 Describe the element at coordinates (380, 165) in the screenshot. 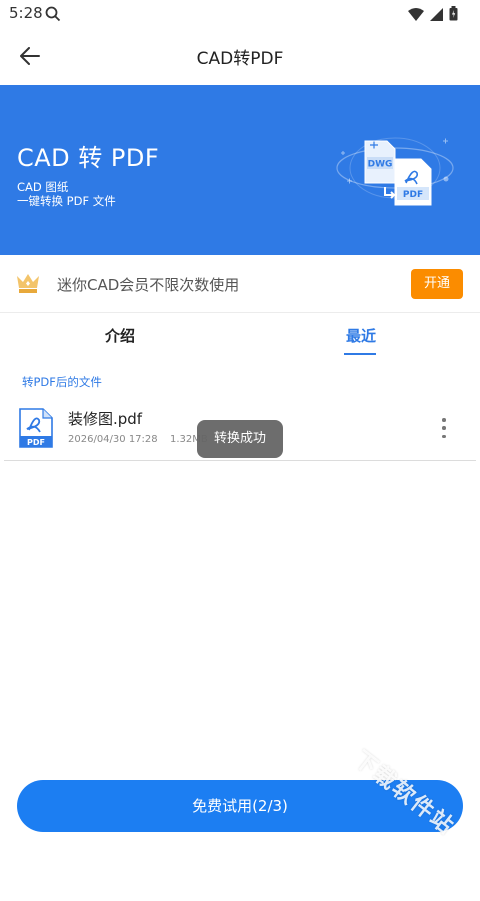

I see `dwg-label: DWG` at that location.